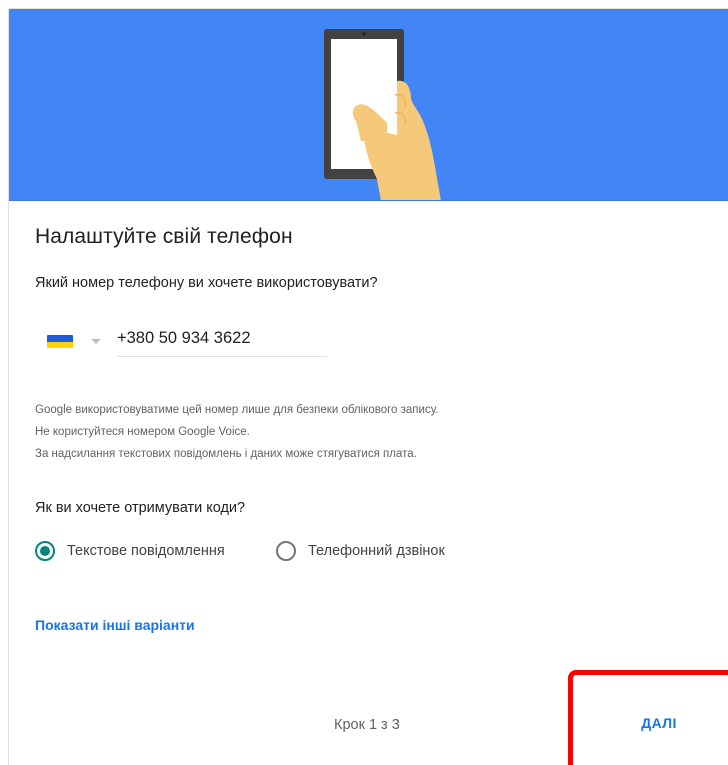 This screenshot has height=765, width=728. I want to click on next-button: ДАЛІ, so click(659, 723).